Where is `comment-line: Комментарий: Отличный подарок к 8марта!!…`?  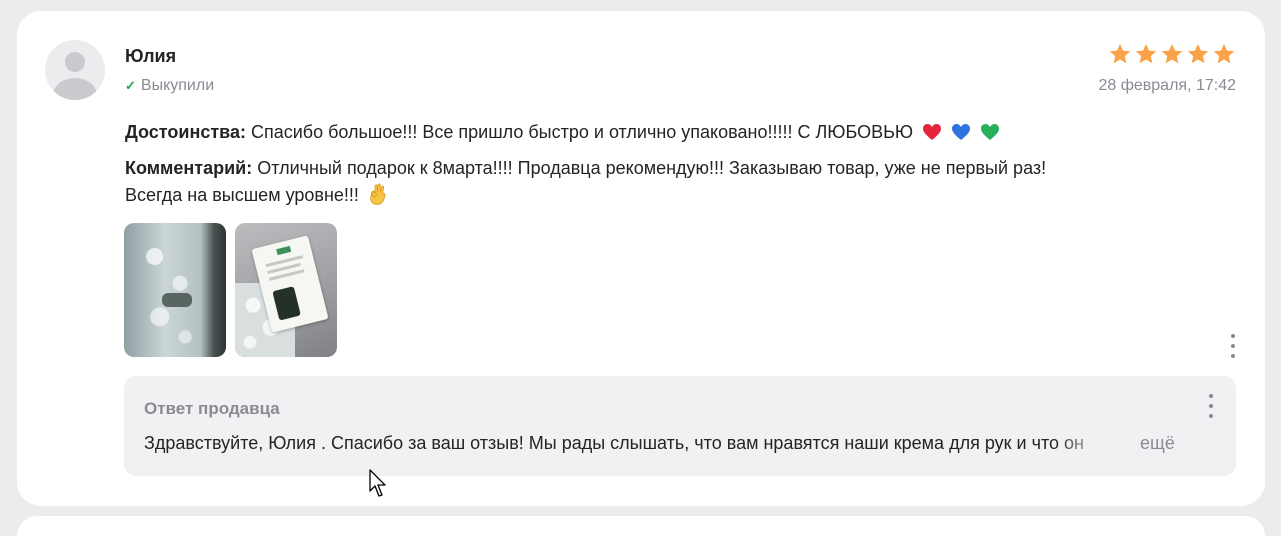
comment-line: Комментарий: Отличный подарок к 8марта!!… is located at coordinates (585, 168).